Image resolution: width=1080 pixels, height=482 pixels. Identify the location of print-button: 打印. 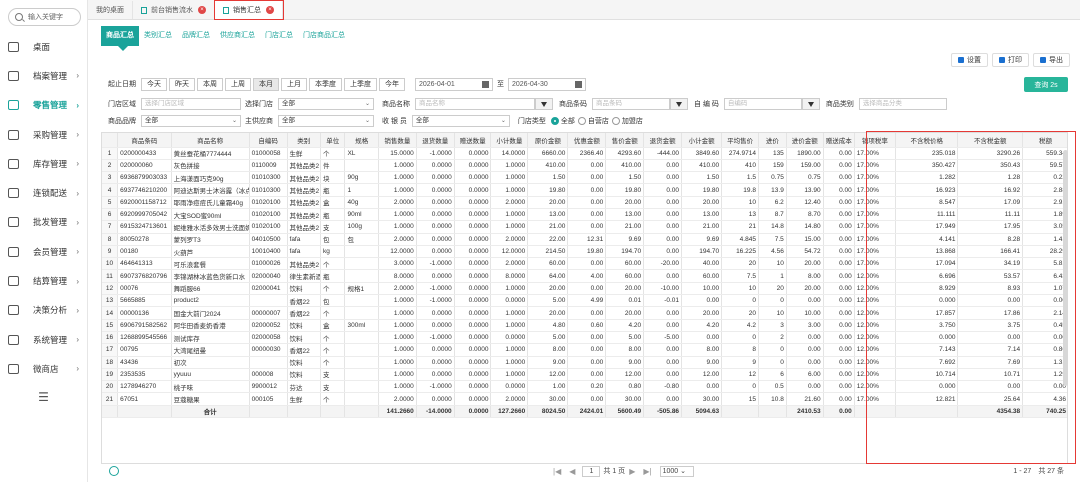
(1010, 60).